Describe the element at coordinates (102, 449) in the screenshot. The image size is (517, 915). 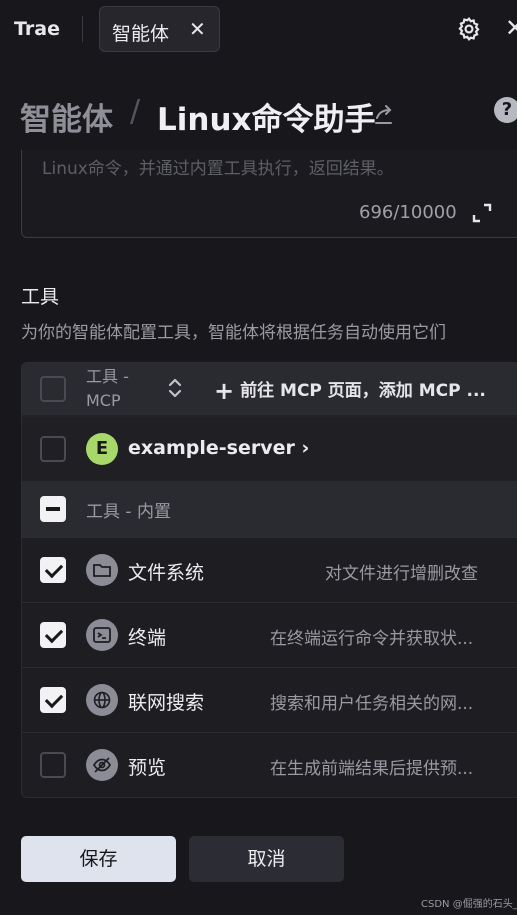
I see `server-avatar: E` at that location.